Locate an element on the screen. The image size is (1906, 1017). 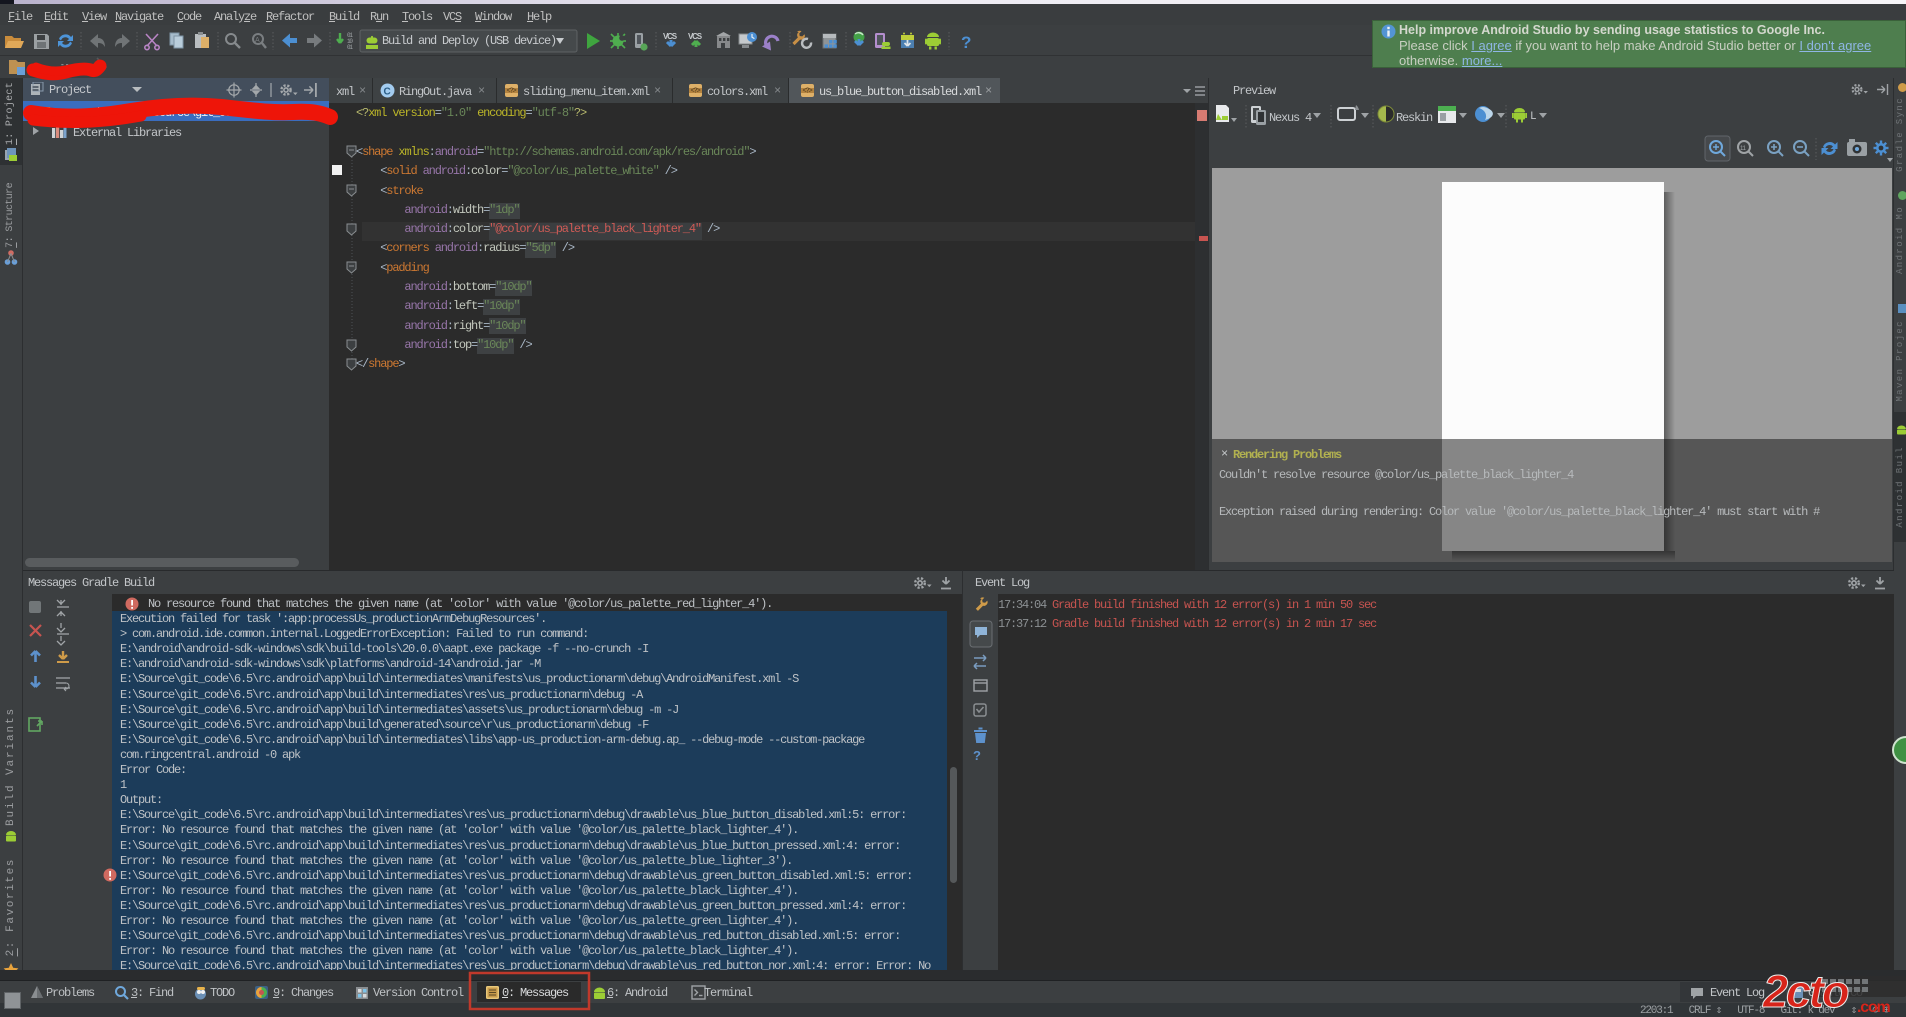
svg-text: 01 is located at coordinates (350, 47).